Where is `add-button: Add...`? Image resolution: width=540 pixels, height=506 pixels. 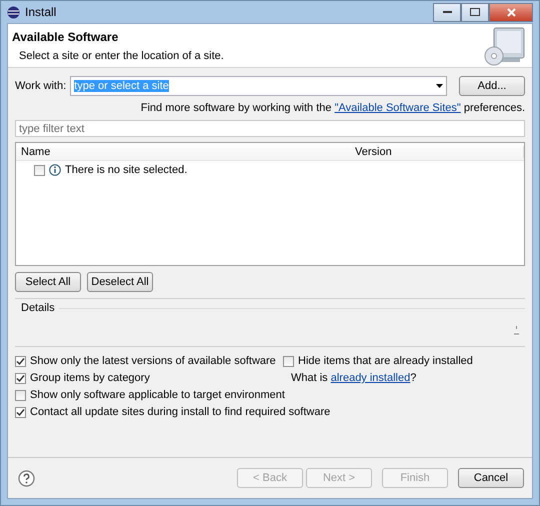
add-button: Add... is located at coordinates (492, 86).